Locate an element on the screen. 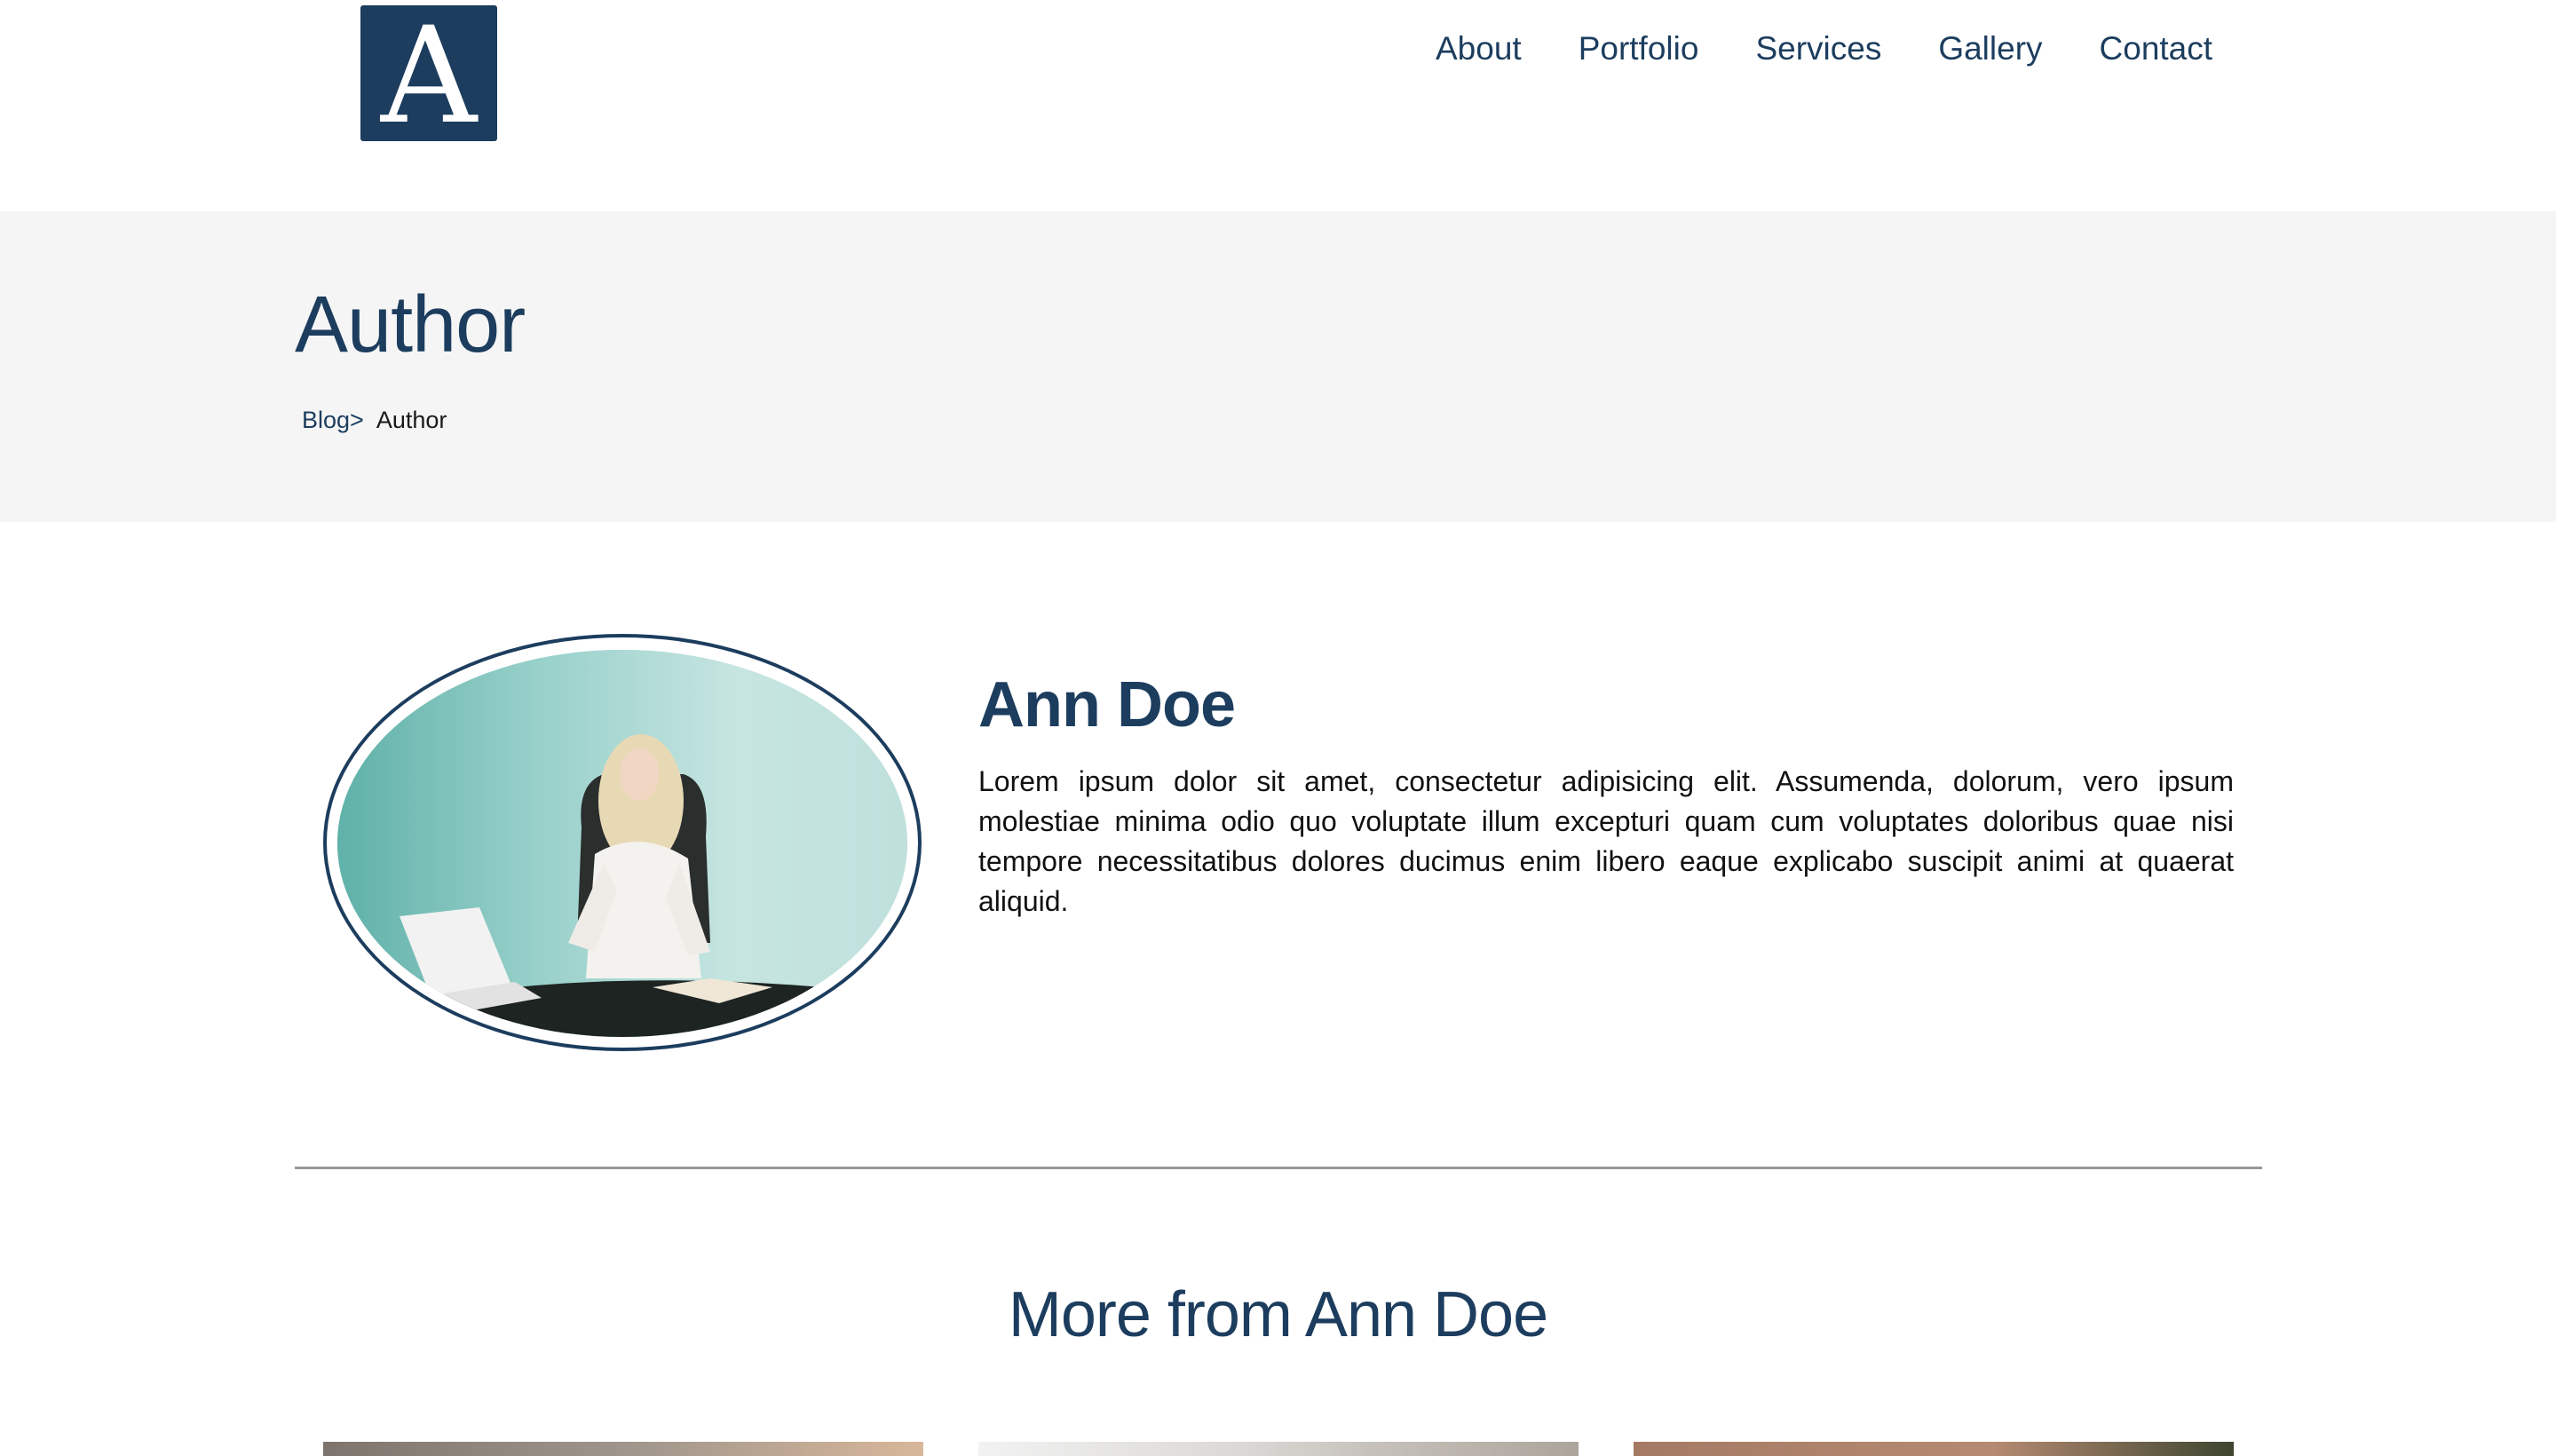 This screenshot has width=2556, height=1456. section-divider is located at coordinates (1278, 1168).